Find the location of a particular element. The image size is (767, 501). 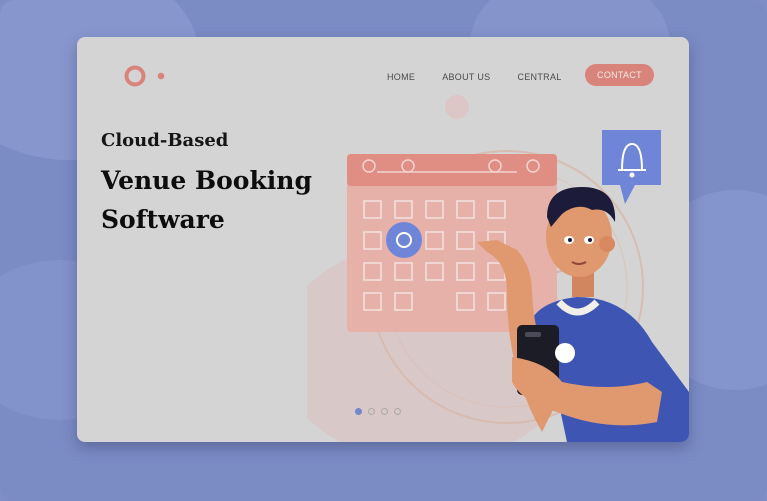

contact-button: CONTACT is located at coordinates (619, 75).